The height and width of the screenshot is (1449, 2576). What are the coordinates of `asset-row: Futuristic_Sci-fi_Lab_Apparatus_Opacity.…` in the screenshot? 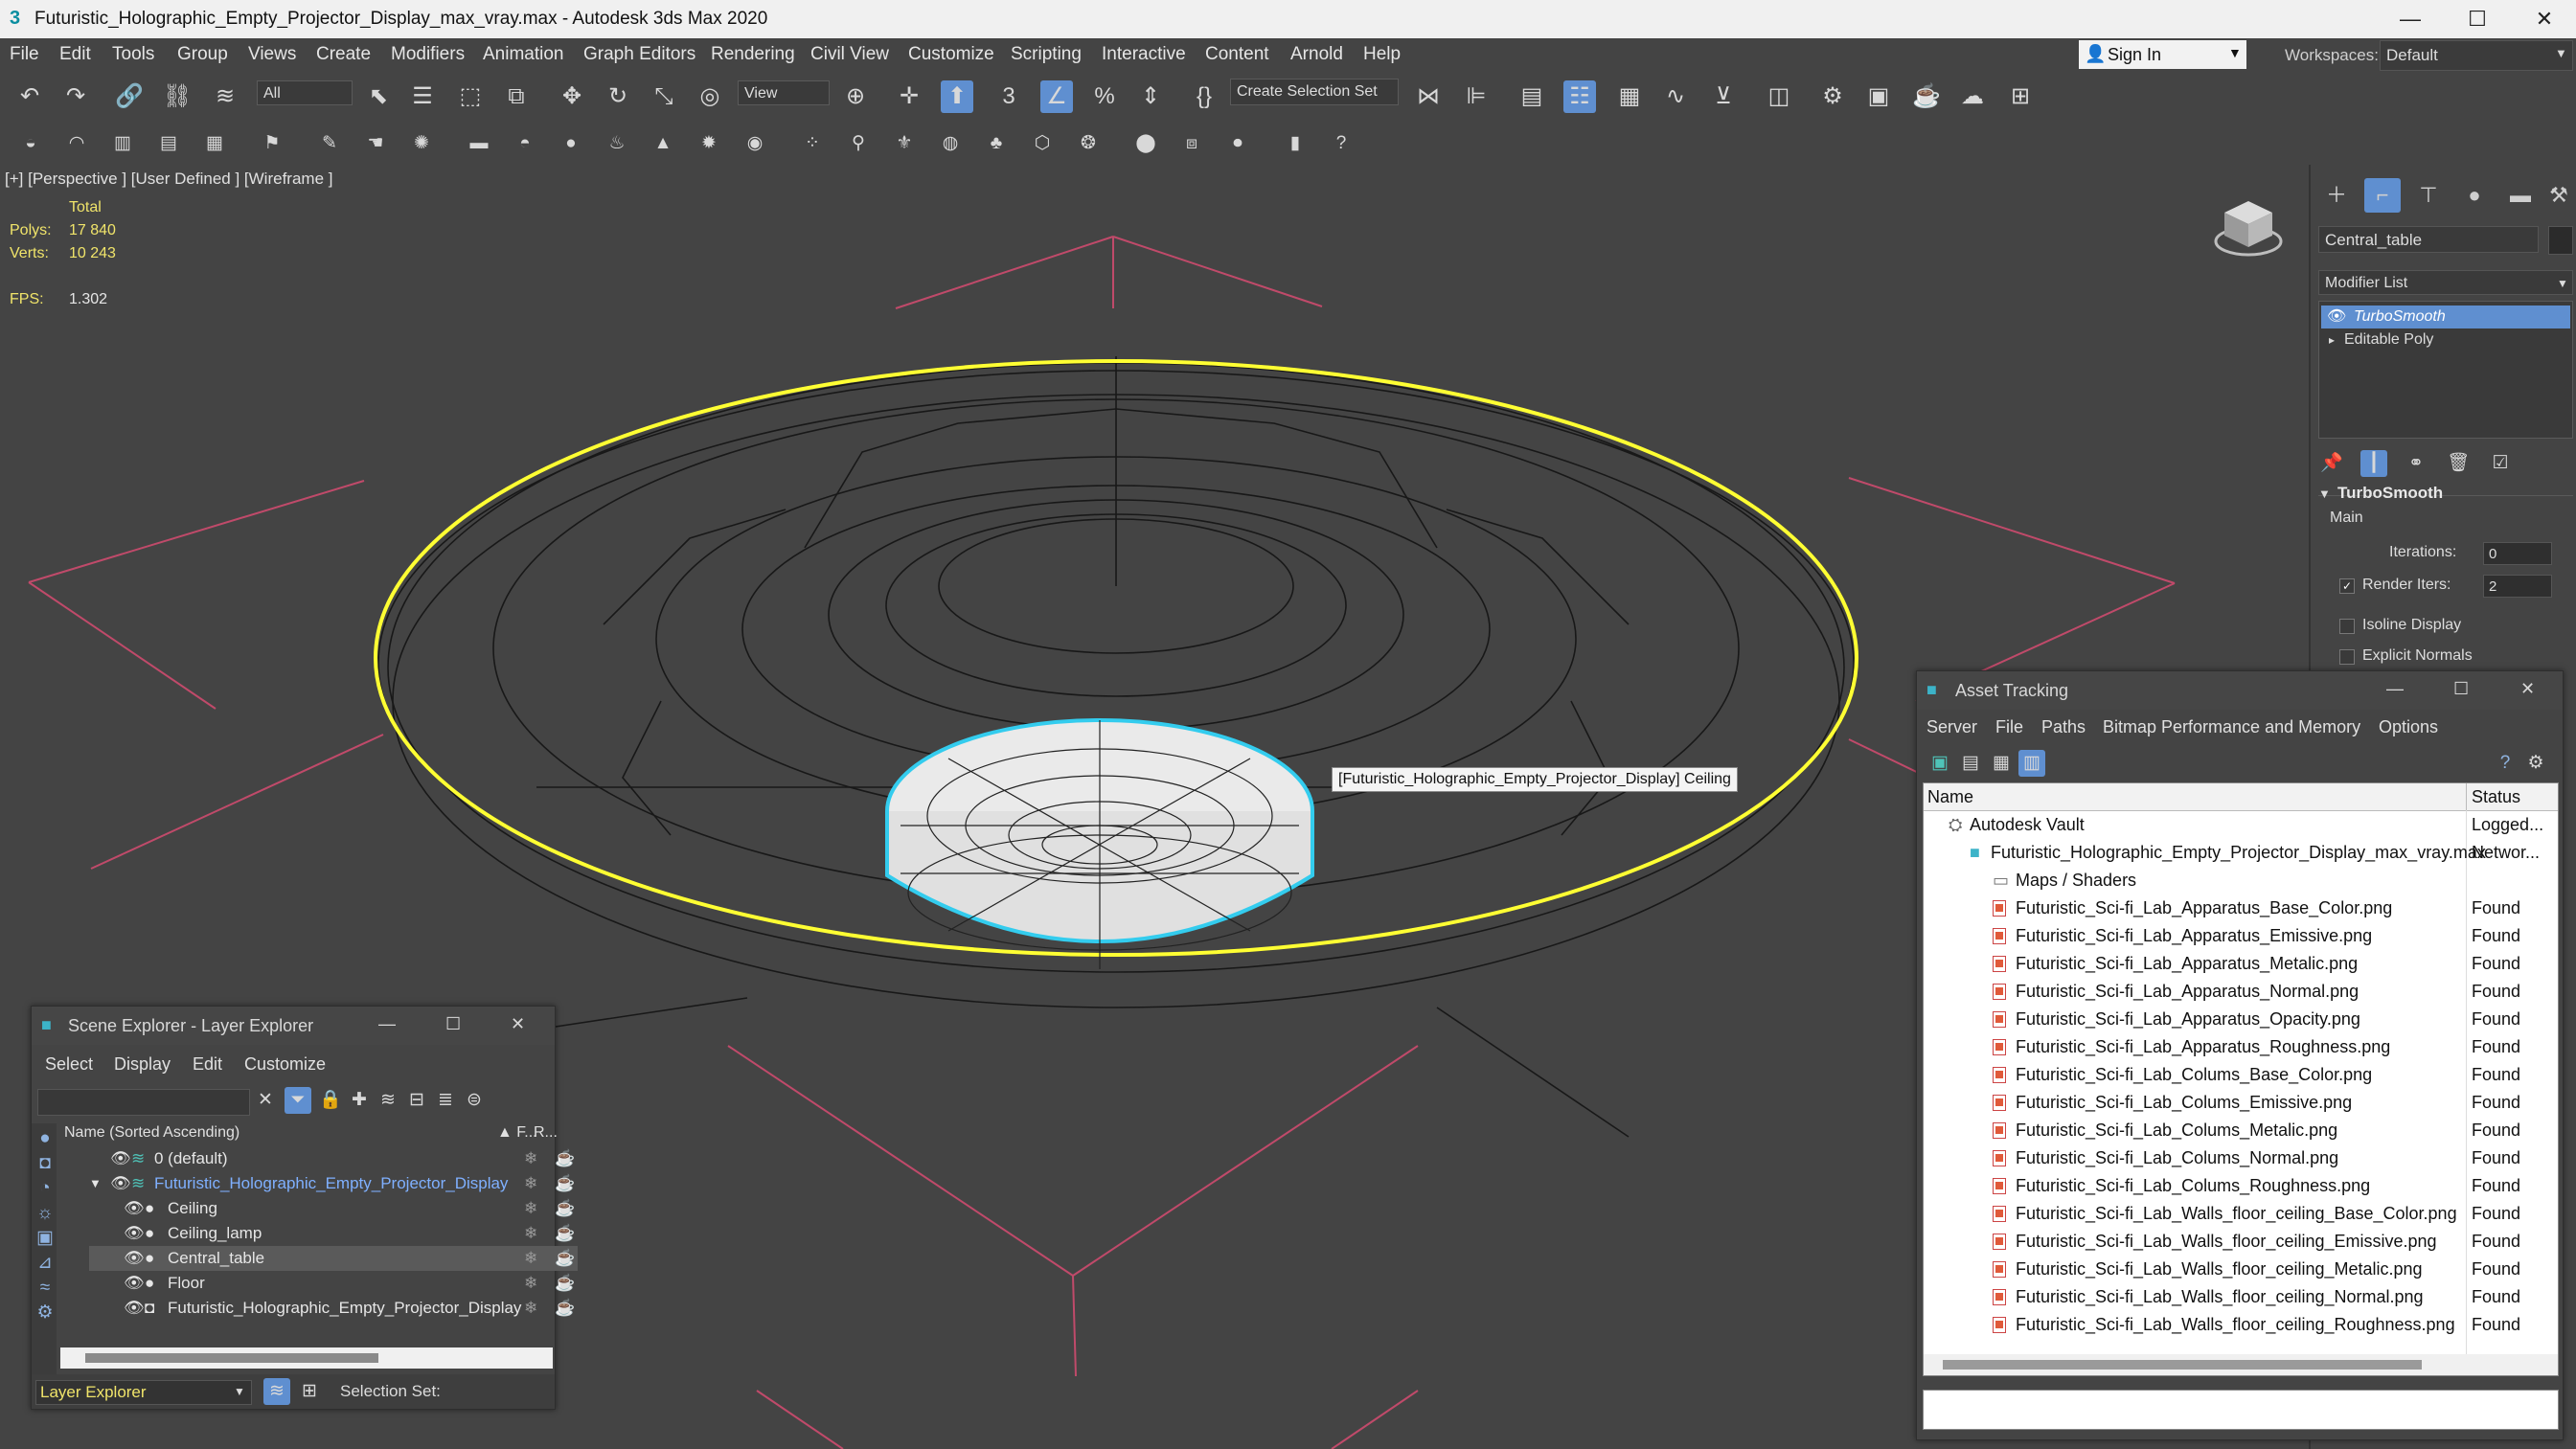 It's located at (2241, 1019).